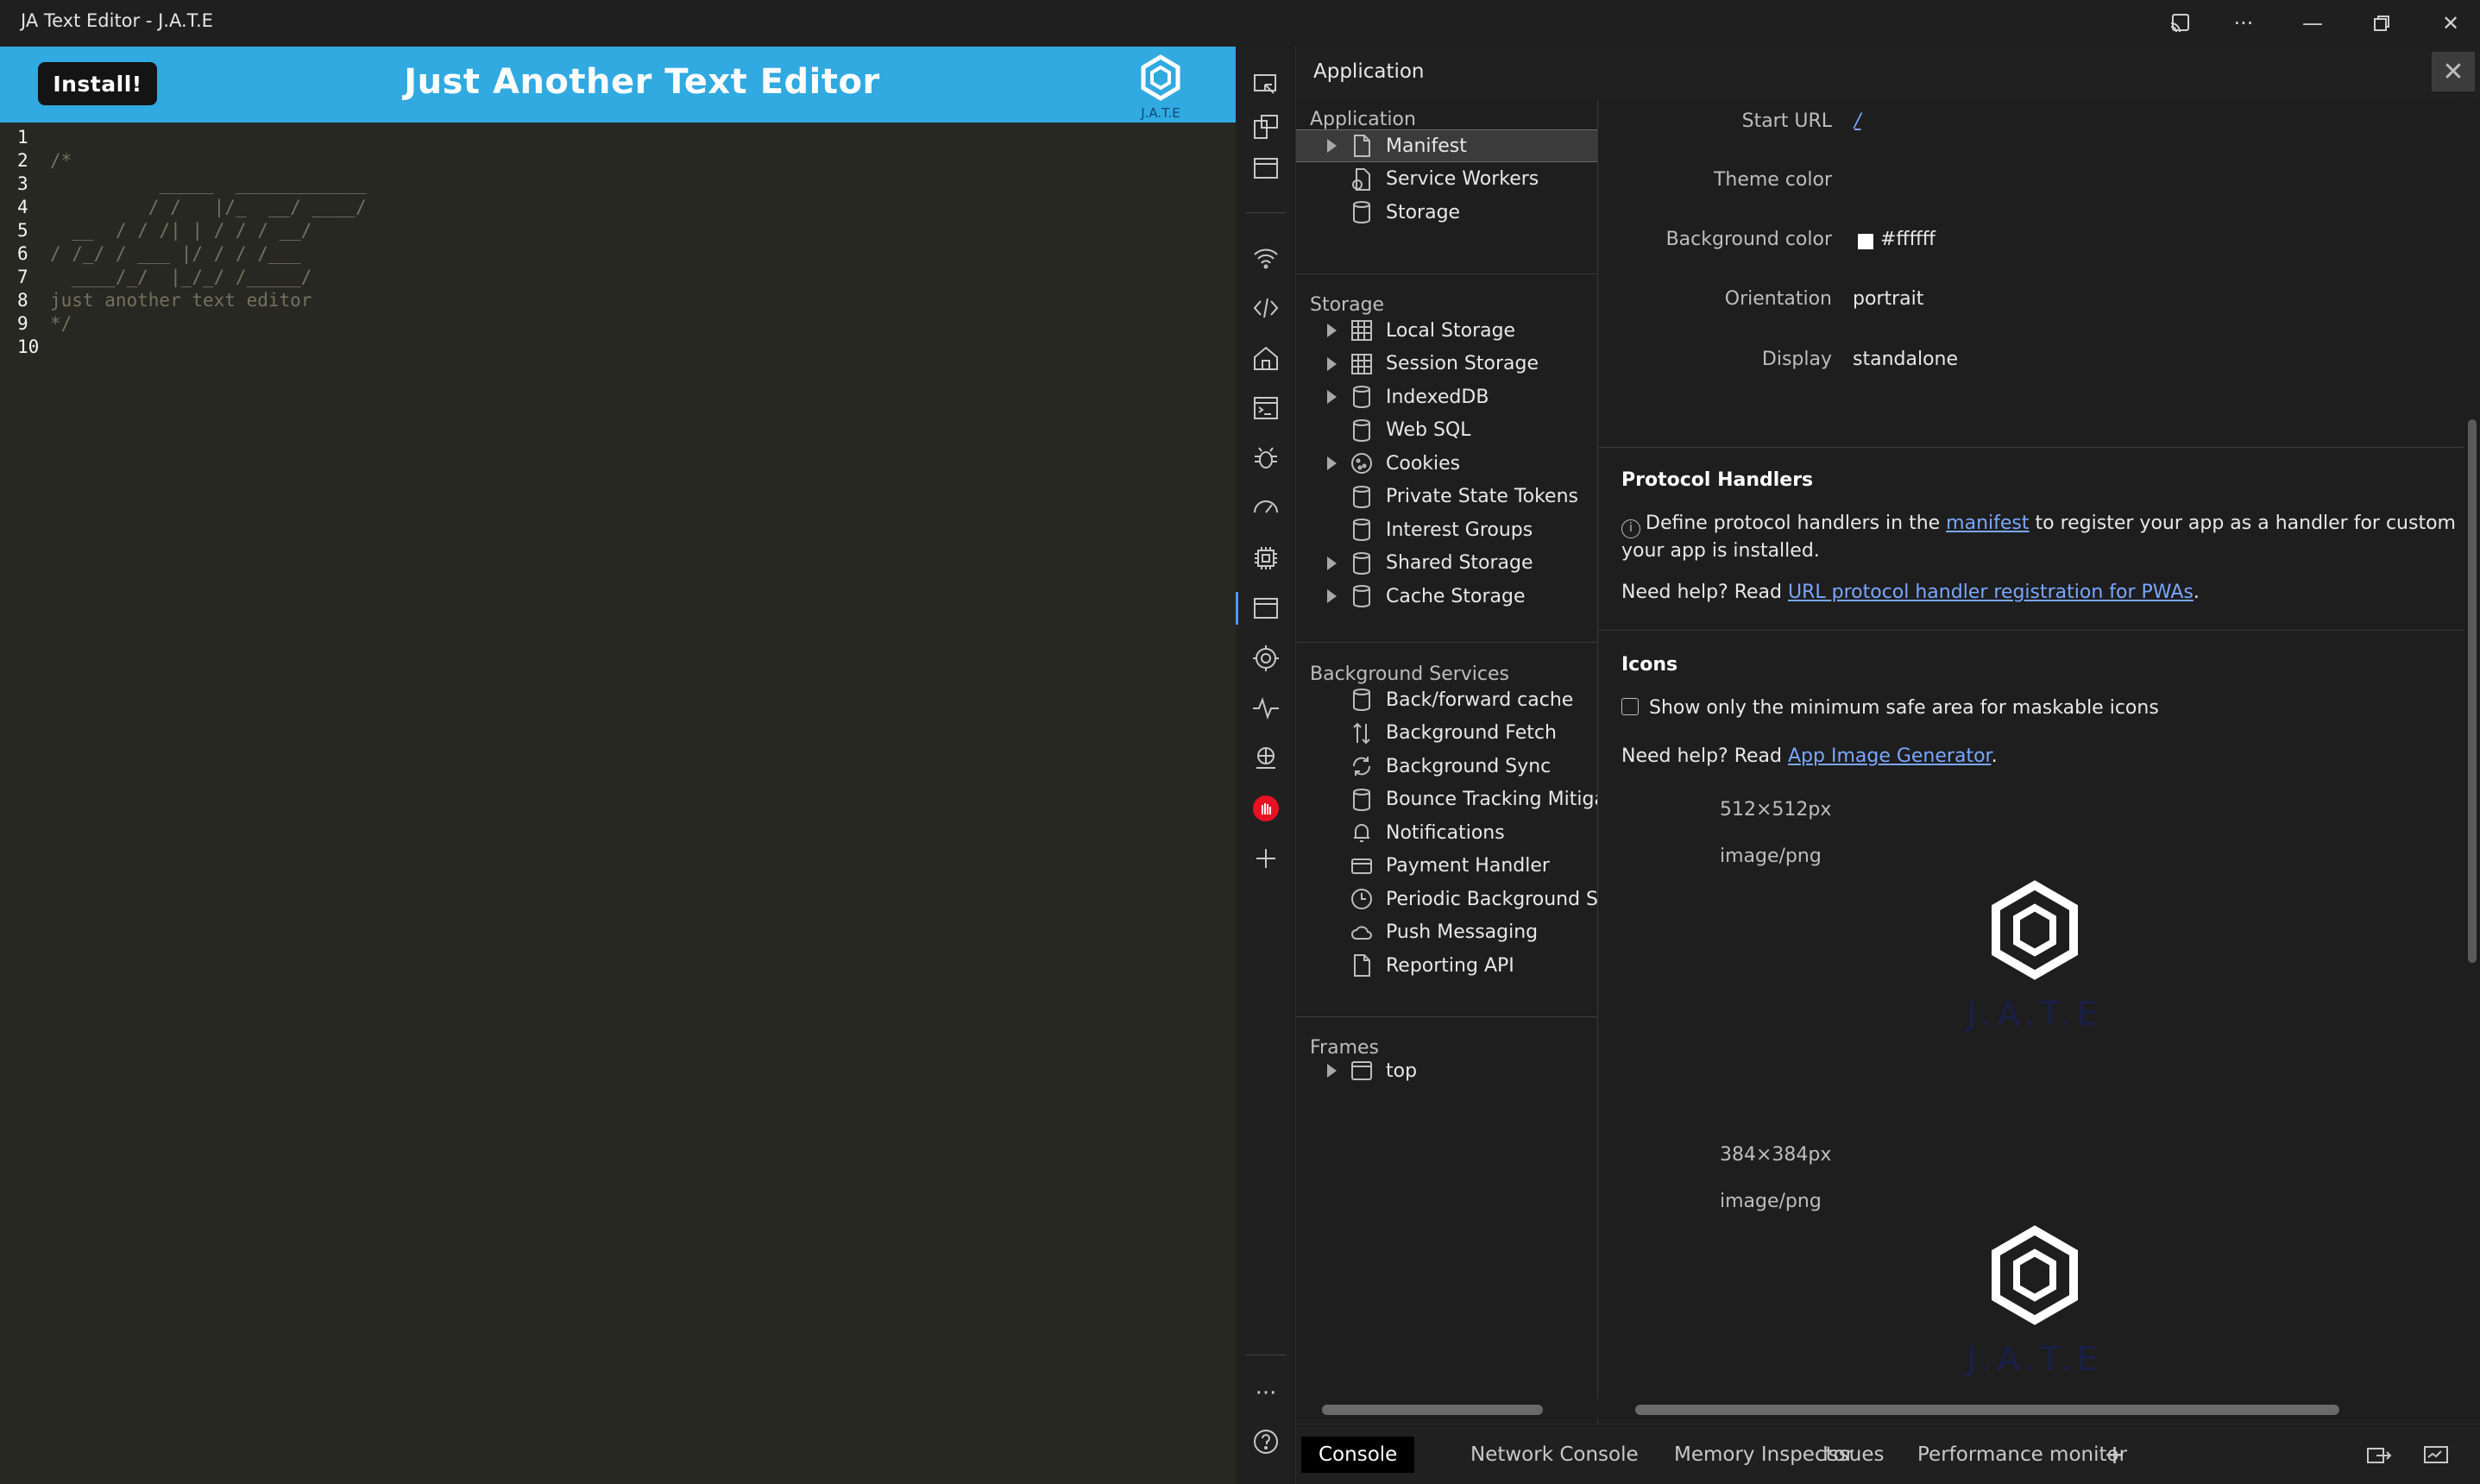 The width and height of the screenshot is (2480, 1484). I want to click on help-icon, so click(1266, 1442).